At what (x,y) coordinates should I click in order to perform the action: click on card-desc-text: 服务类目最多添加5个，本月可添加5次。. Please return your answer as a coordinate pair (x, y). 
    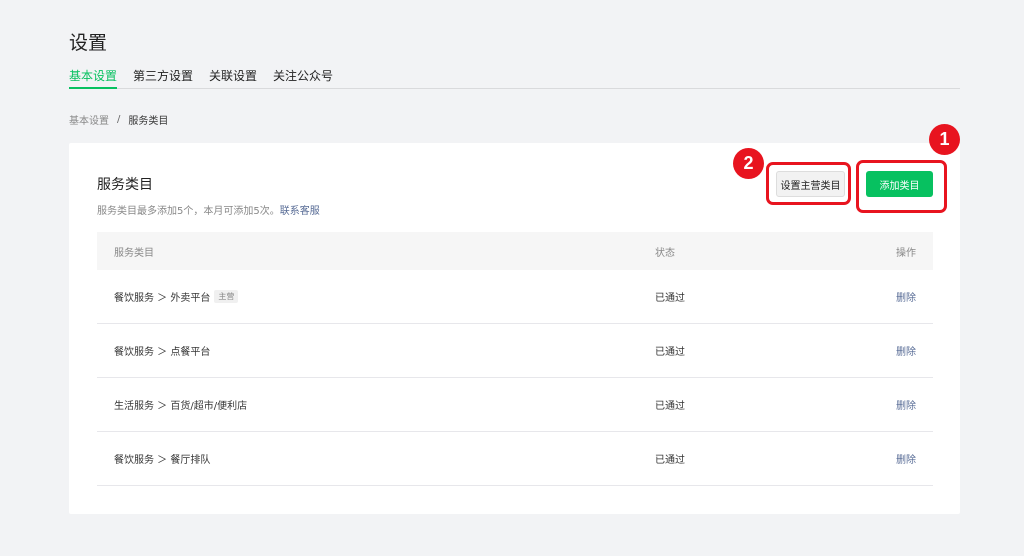
    Looking at the image, I should click on (188, 211).